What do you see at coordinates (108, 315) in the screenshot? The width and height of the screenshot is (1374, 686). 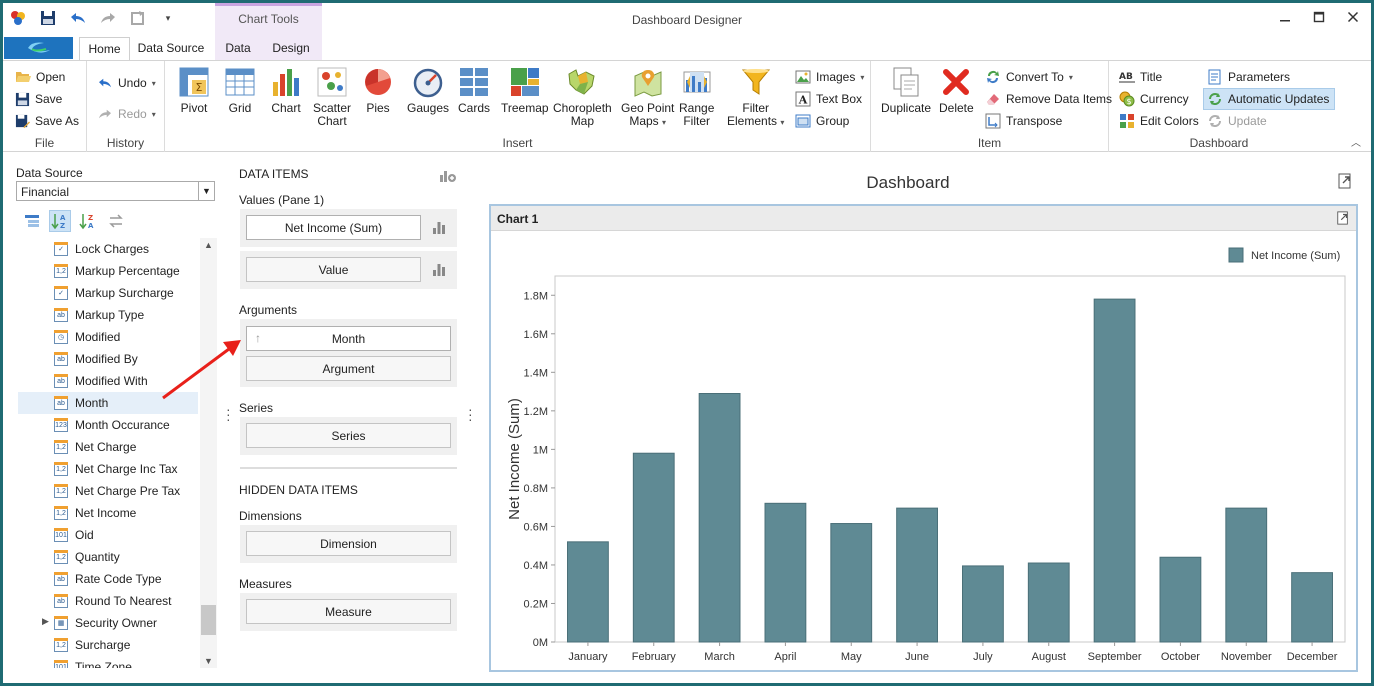 I see `field-item: ab Markup Type` at bounding box center [108, 315].